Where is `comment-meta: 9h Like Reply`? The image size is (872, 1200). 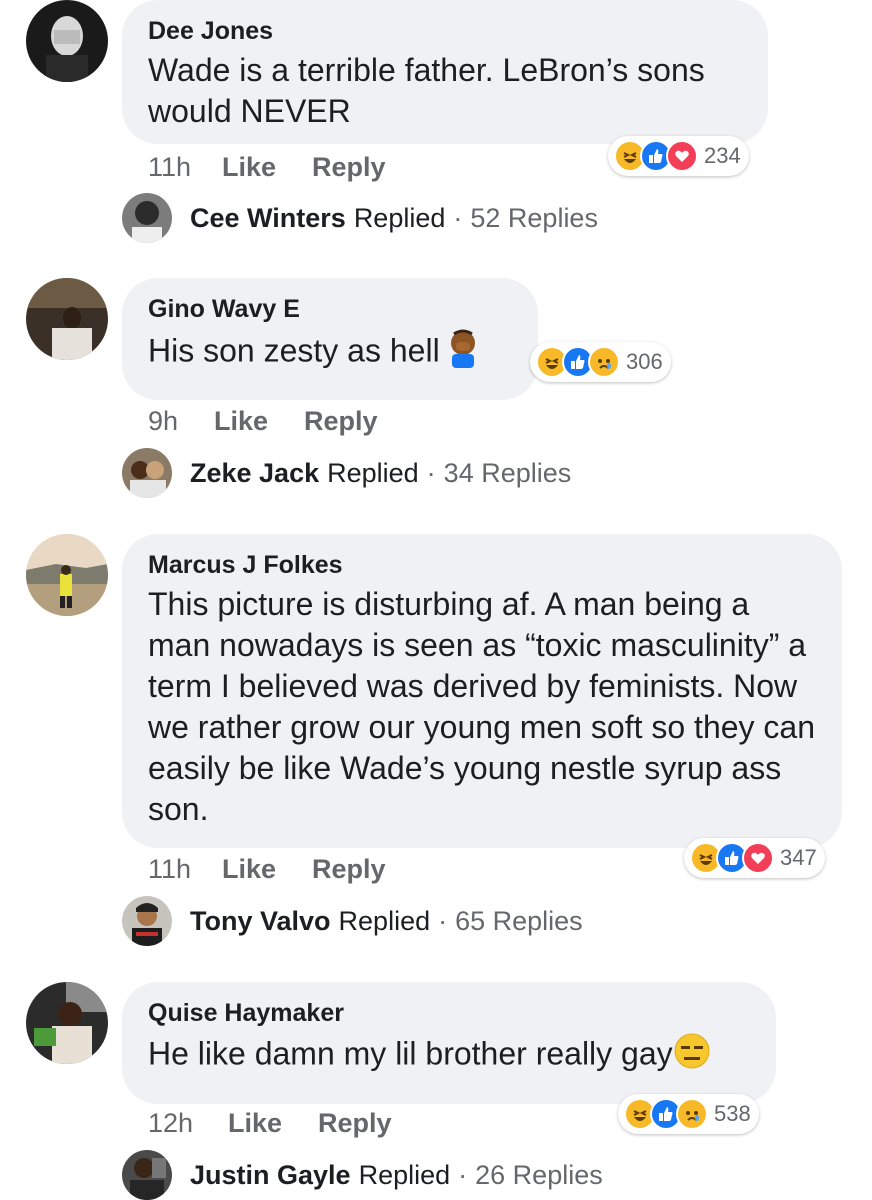
comment-meta: 9h Like Reply is located at coordinates (263, 421).